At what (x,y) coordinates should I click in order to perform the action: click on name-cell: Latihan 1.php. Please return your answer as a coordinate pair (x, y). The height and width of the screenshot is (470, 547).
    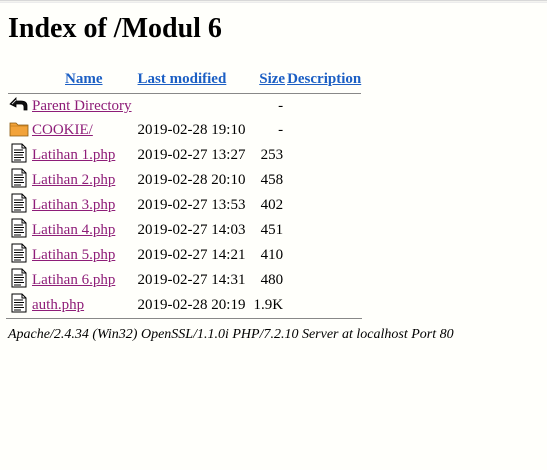
    Looking at the image, I should click on (84, 155).